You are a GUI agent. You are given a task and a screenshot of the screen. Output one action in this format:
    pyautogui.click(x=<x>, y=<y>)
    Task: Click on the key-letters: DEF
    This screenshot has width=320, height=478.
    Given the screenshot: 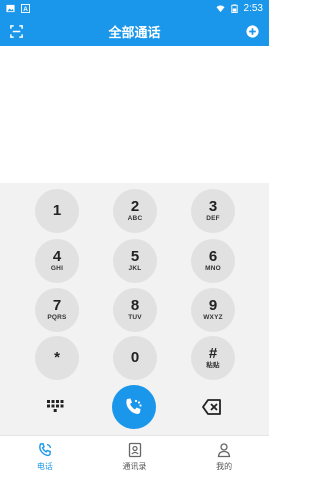 What is the action you would take?
    pyautogui.click(x=213, y=218)
    